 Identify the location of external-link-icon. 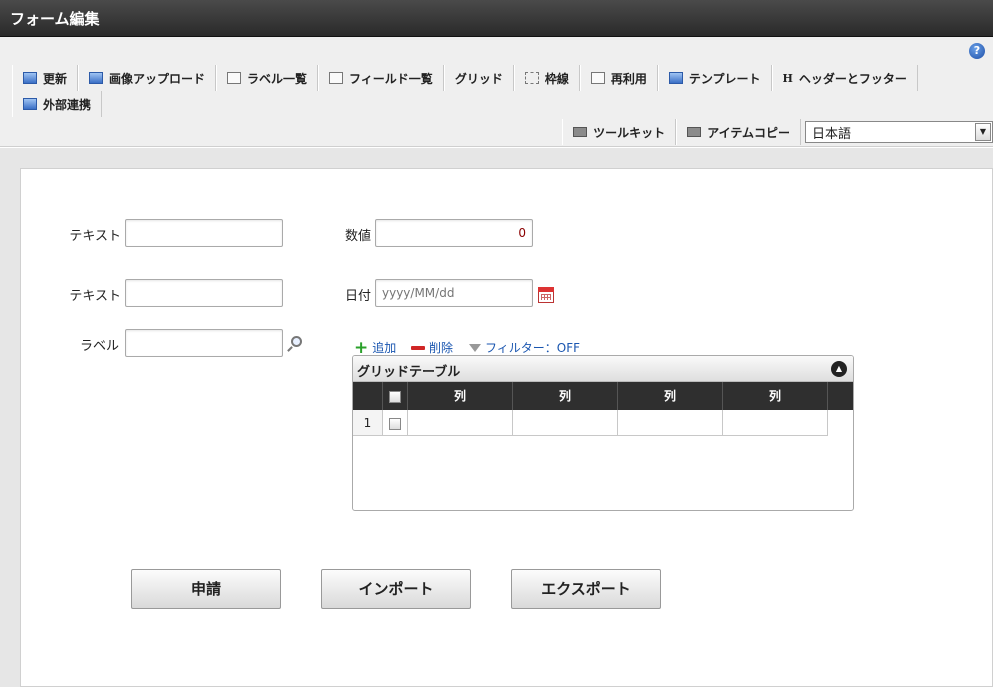
(30, 104).